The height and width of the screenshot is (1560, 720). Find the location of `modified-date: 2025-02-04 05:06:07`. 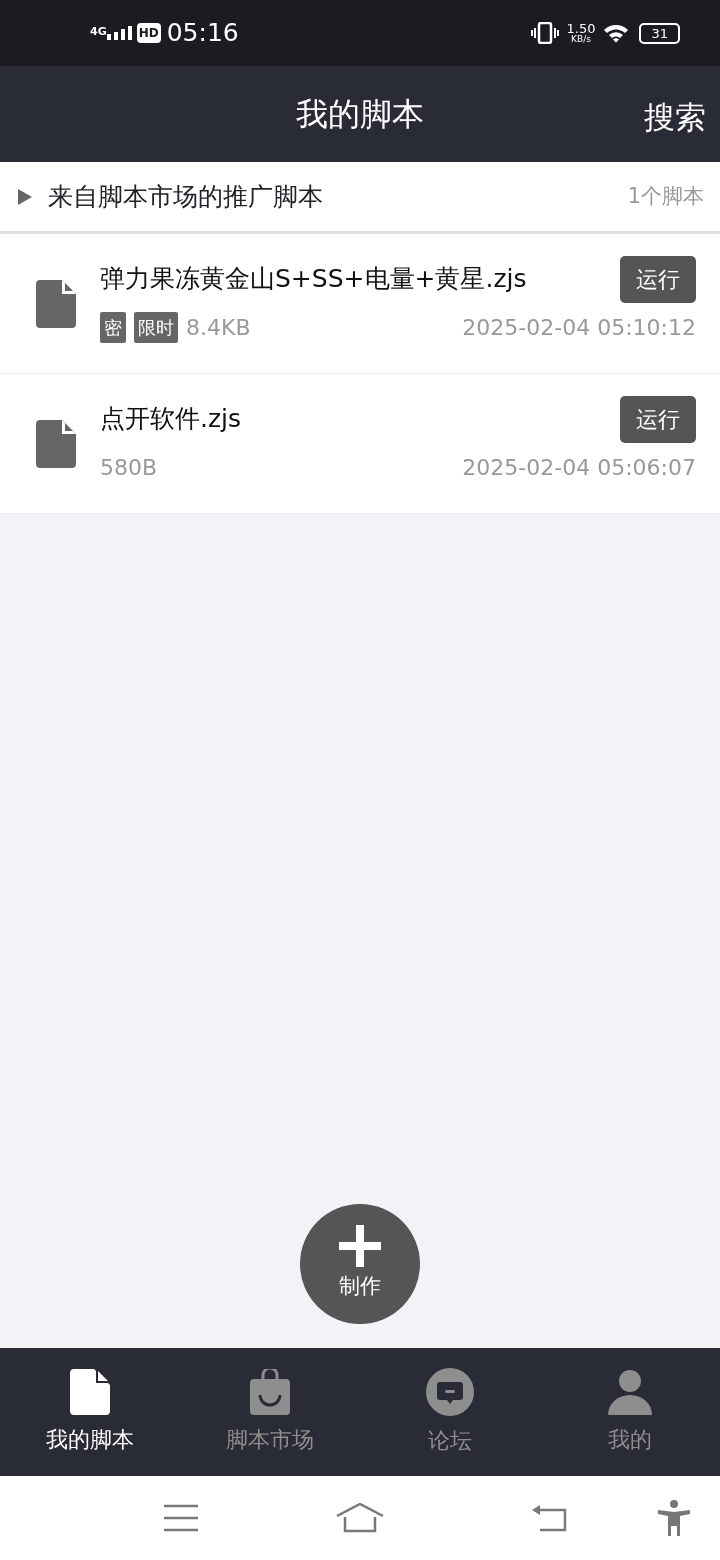

modified-date: 2025-02-04 05:06:07 is located at coordinates (579, 468).